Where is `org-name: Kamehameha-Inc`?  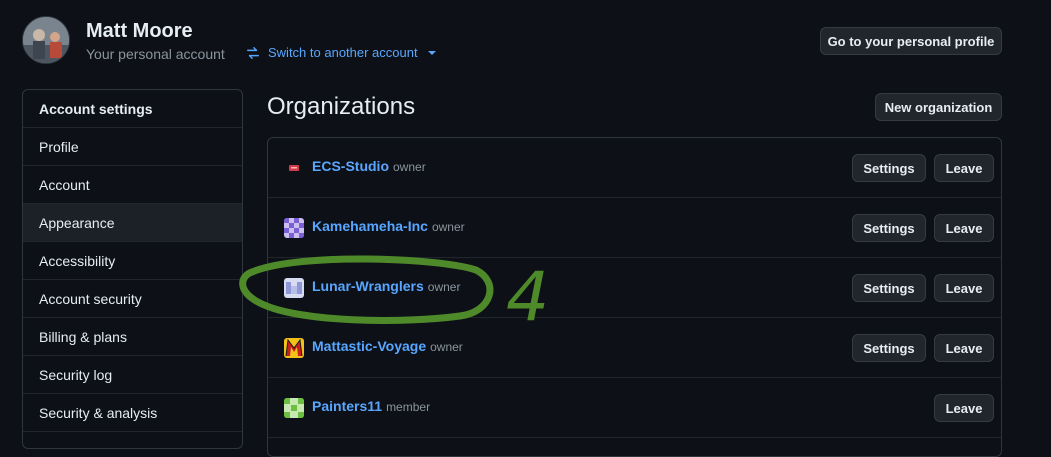 org-name: Kamehameha-Inc is located at coordinates (370, 226).